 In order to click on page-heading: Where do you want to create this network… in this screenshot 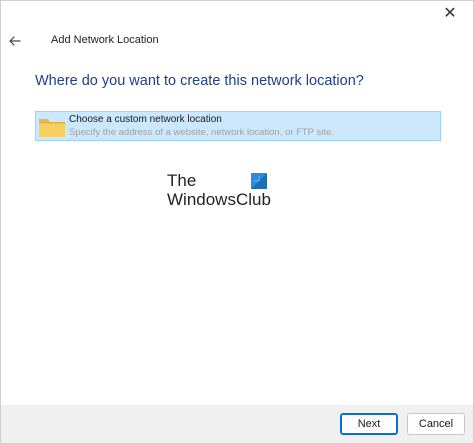, I will do `click(199, 81)`.